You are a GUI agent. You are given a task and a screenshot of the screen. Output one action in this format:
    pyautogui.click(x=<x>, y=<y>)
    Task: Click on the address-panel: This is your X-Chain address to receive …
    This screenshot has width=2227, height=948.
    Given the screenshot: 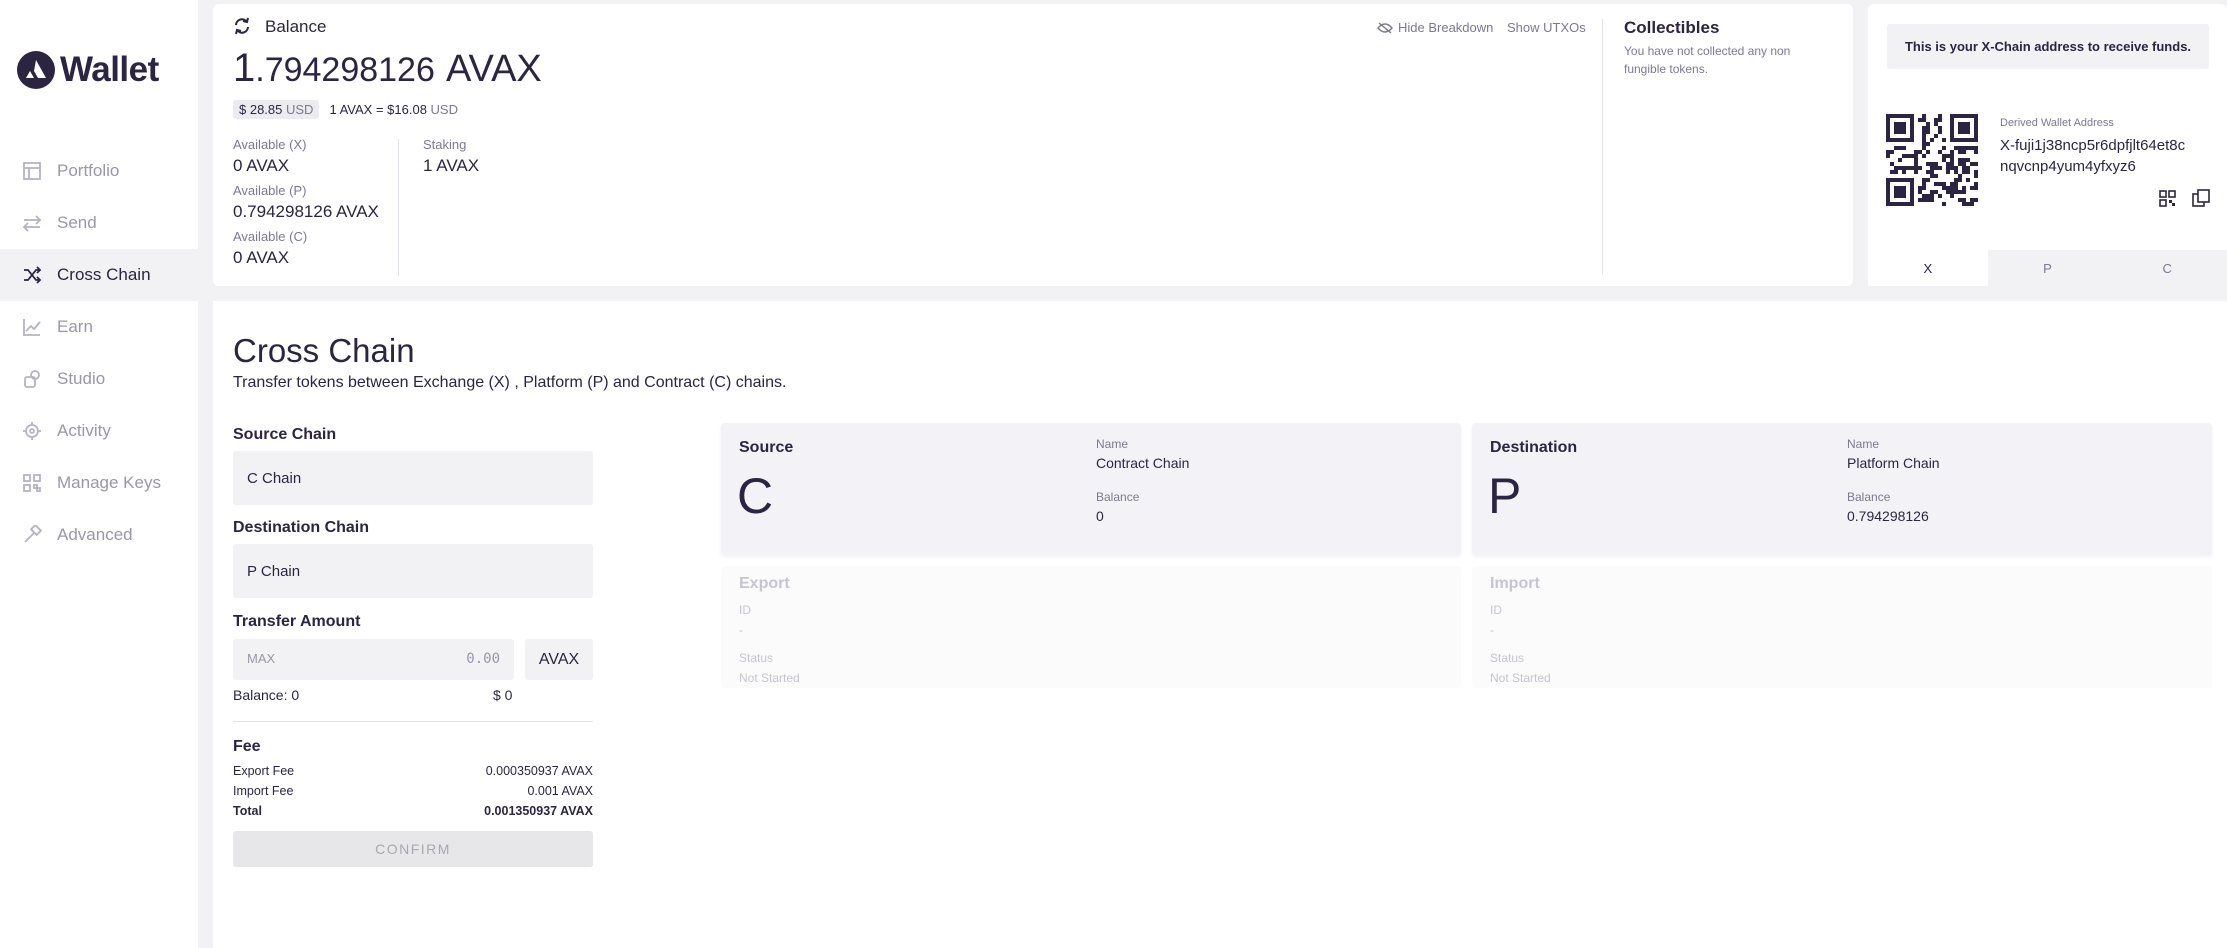 What is the action you would take?
    pyautogui.click(x=2047, y=145)
    